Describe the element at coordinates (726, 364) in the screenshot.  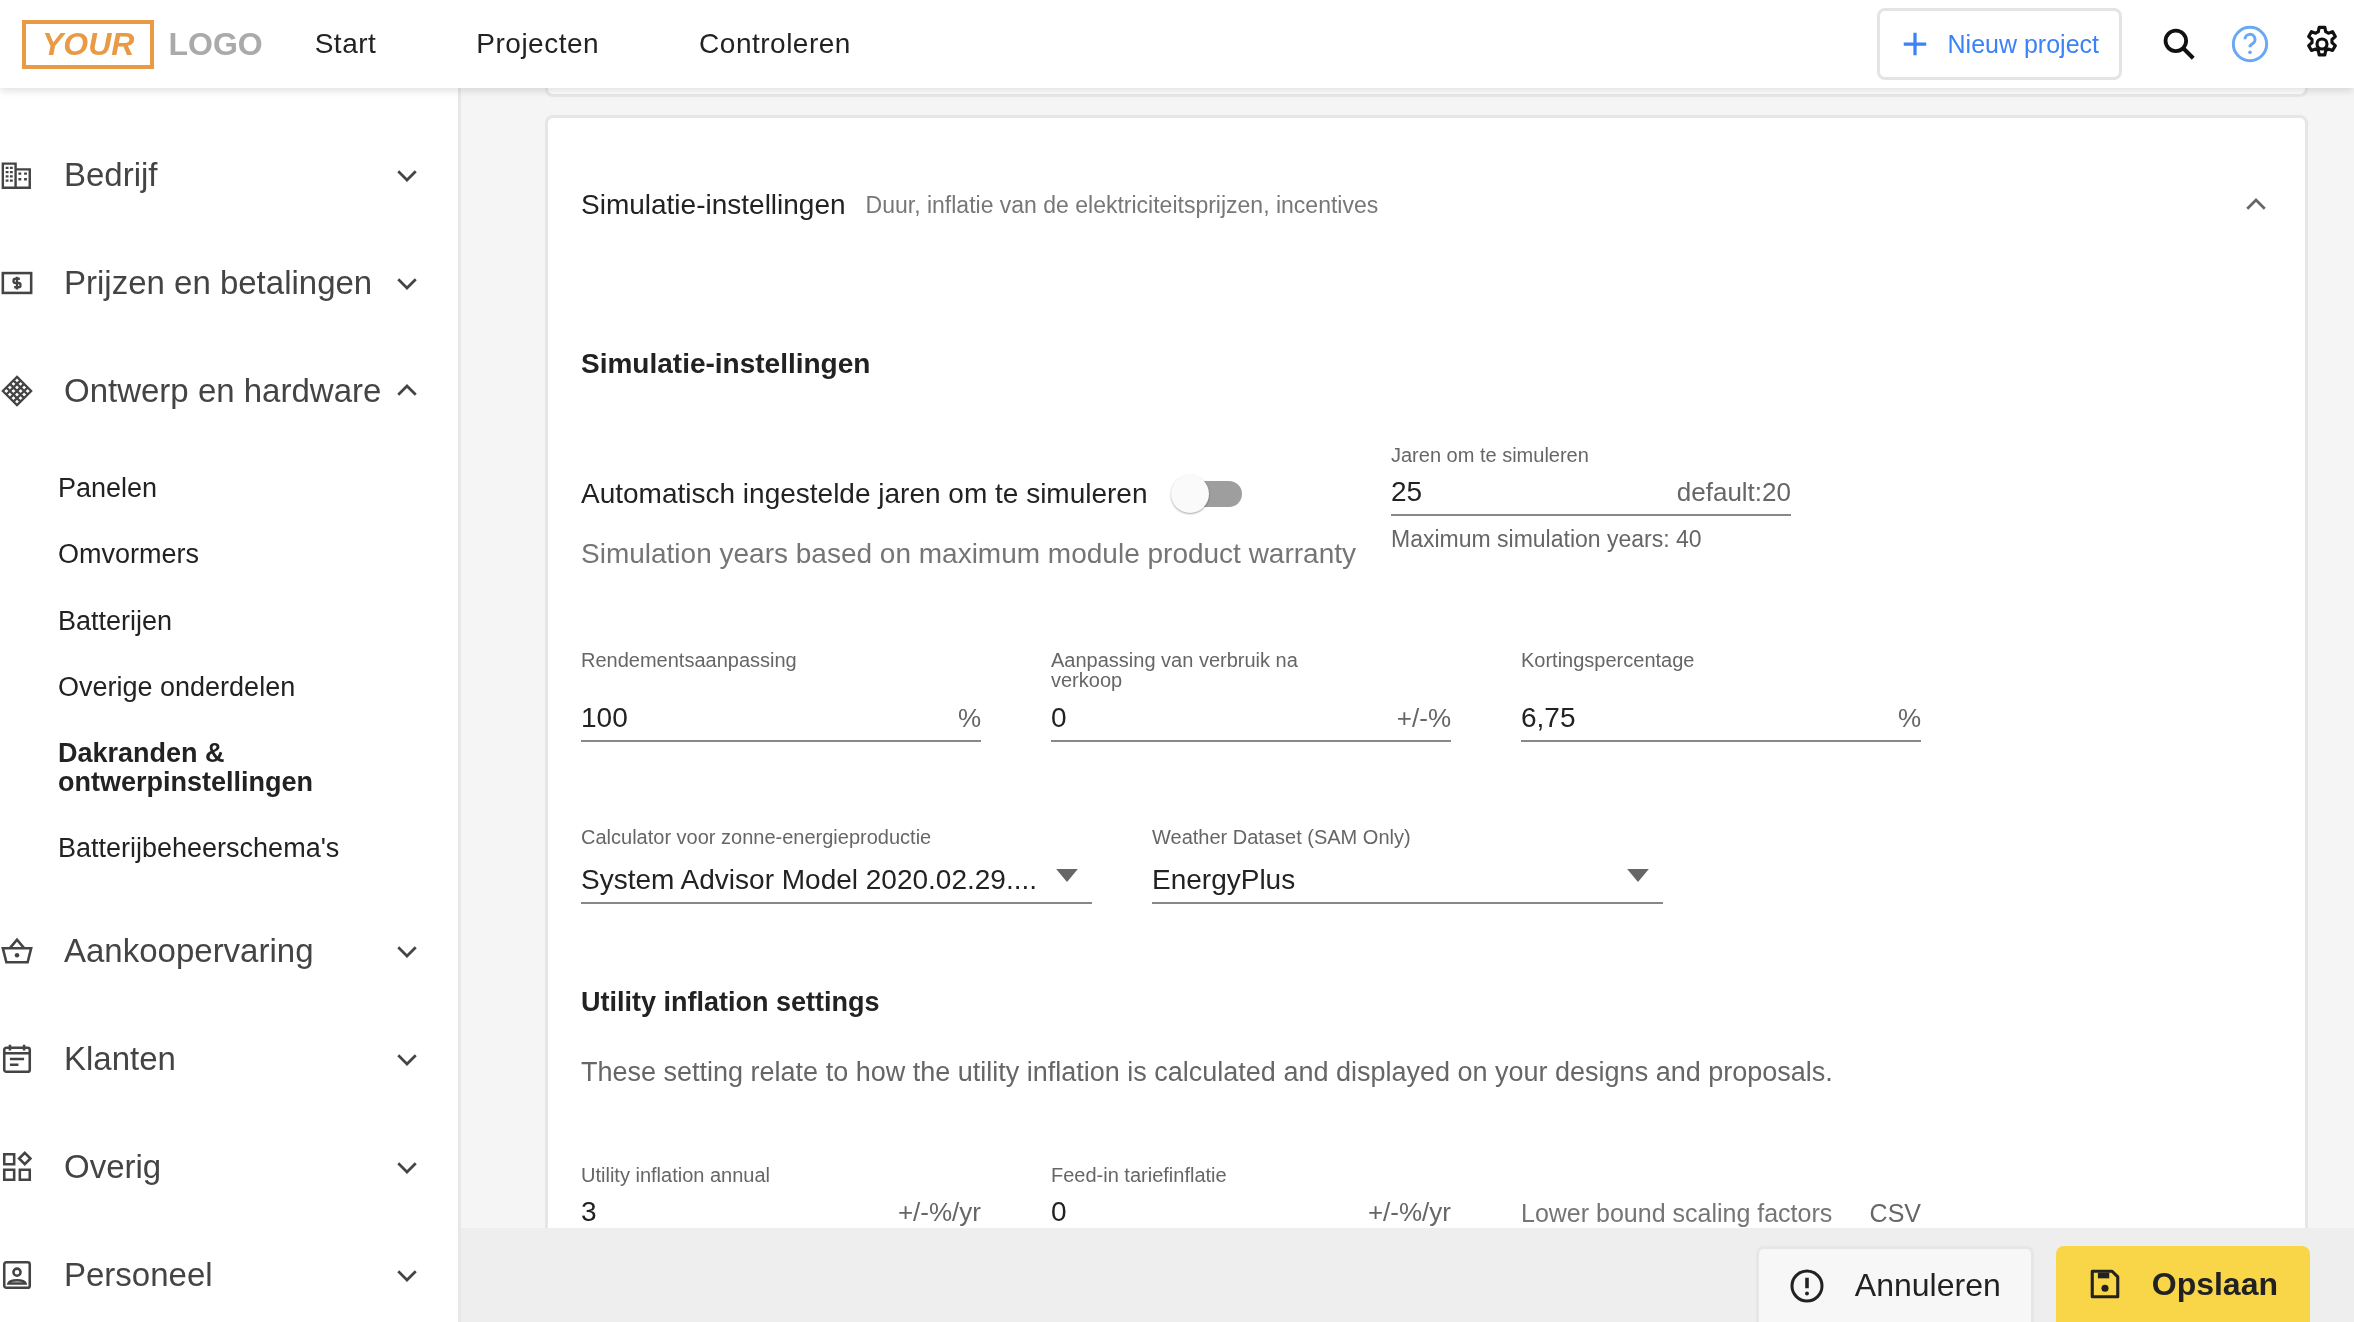
I see `section-title: Simulatie-instellingen` at that location.